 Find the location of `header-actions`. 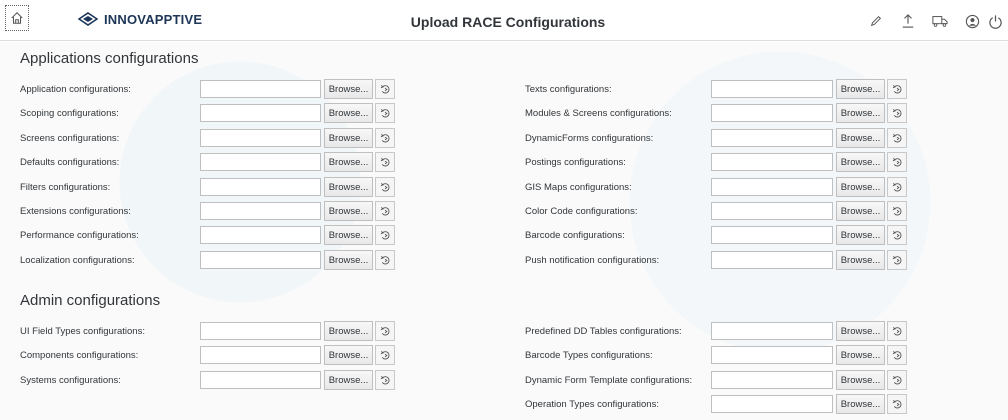

header-actions is located at coordinates (934, 21).